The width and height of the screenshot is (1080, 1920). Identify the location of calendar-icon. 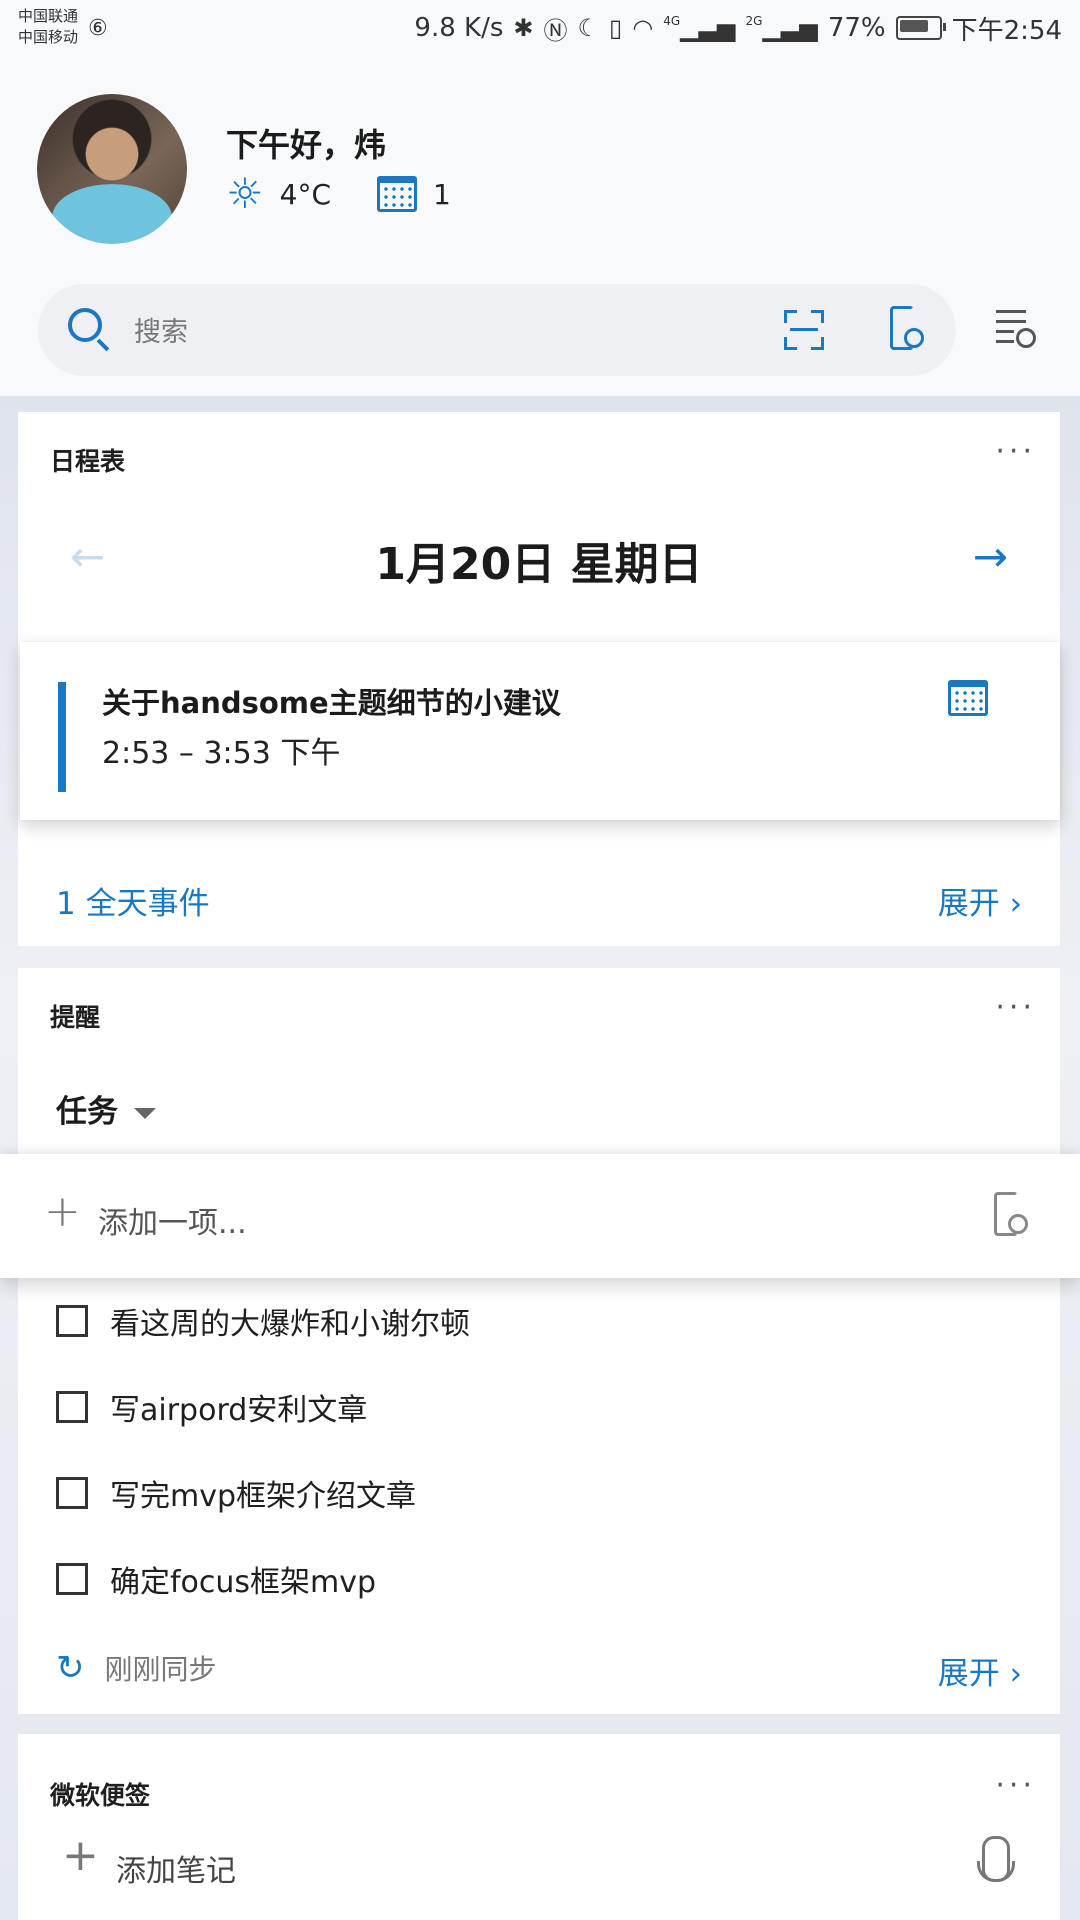
(397, 194).